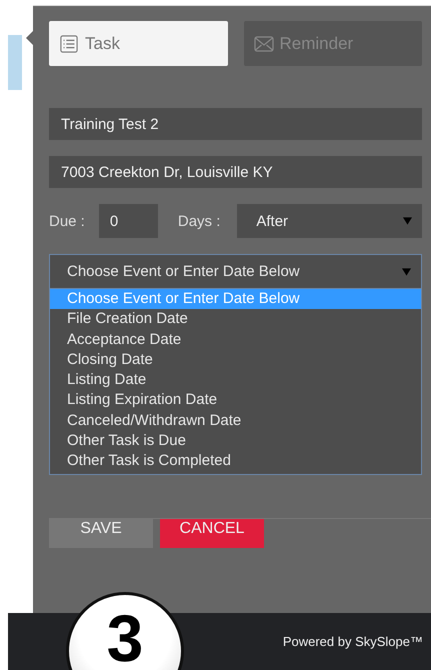 The image size is (431, 670). Describe the element at coordinates (235, 400) in the screenshot. I see `dropdown-option: Listing Expiration Date` at that location.